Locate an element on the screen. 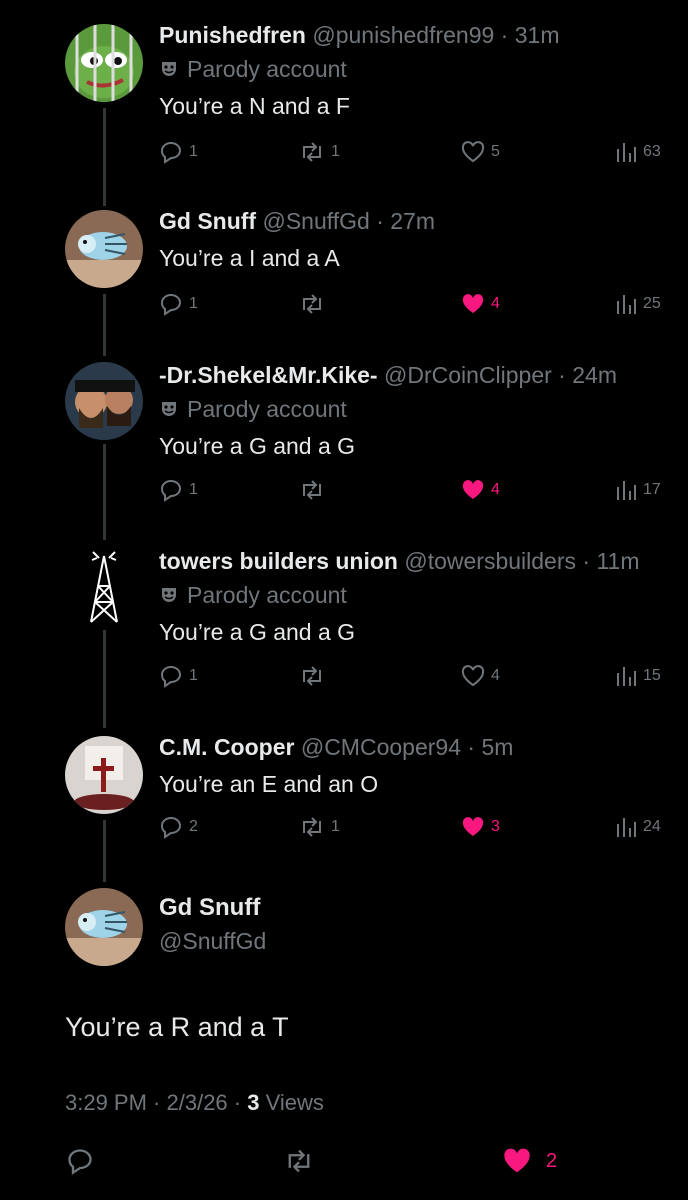 The image size is (688, 1200). avatar-frog is located at coordinates (104, 63).